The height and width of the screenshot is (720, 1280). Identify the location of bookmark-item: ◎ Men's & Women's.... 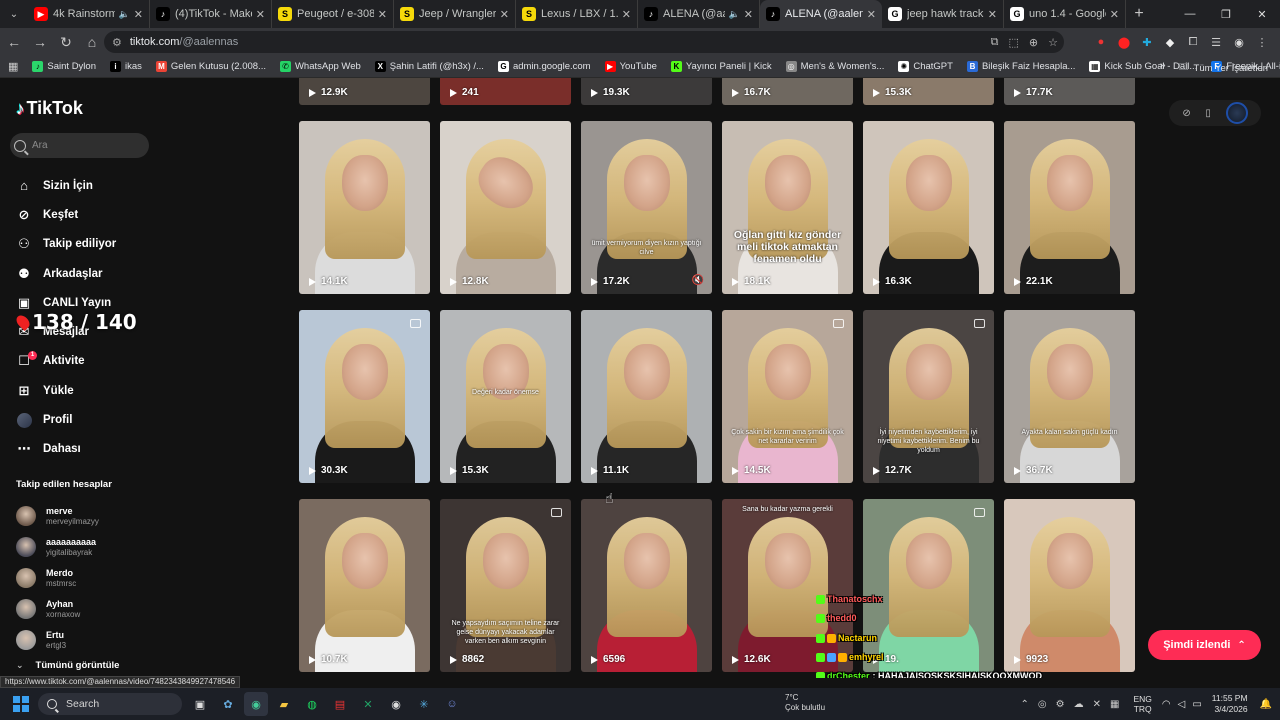
(834, 66).